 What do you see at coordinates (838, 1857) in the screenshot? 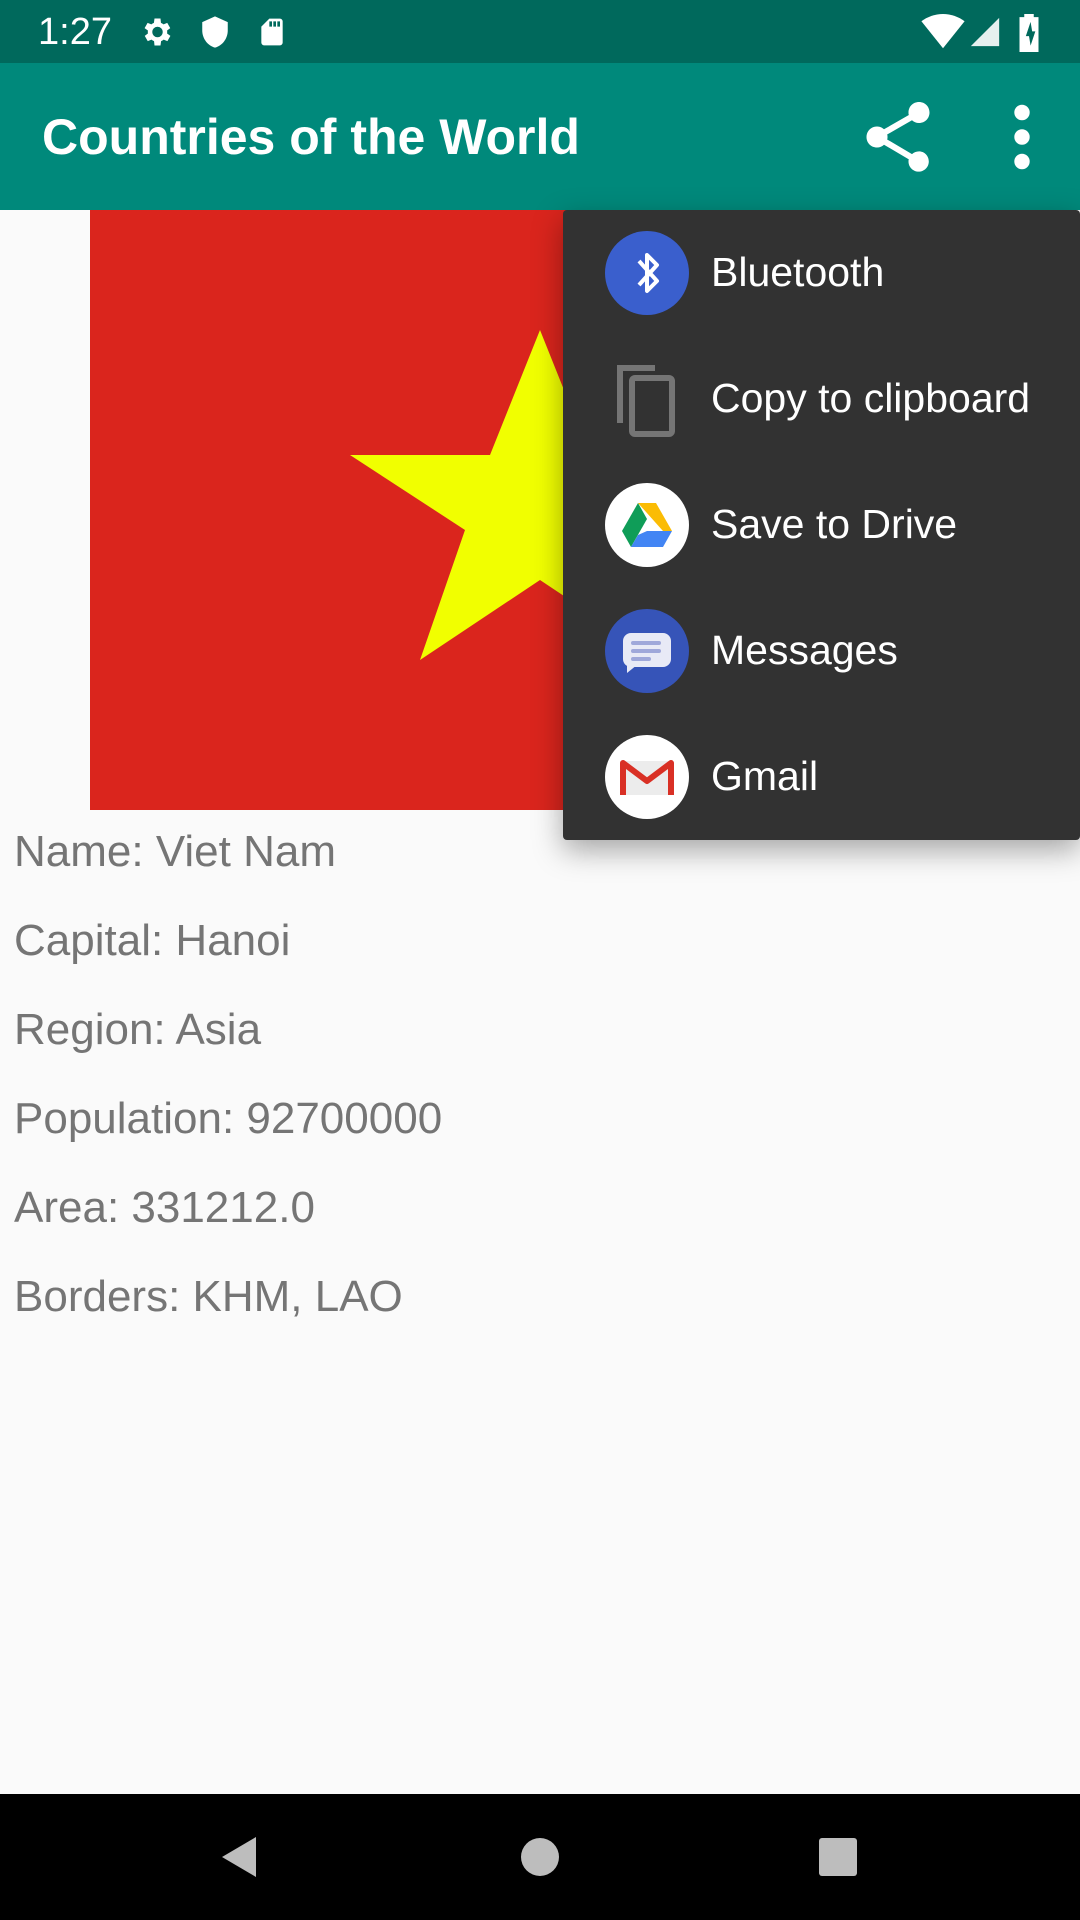
I see `recents-icon` at bounding box center [838, 1857].